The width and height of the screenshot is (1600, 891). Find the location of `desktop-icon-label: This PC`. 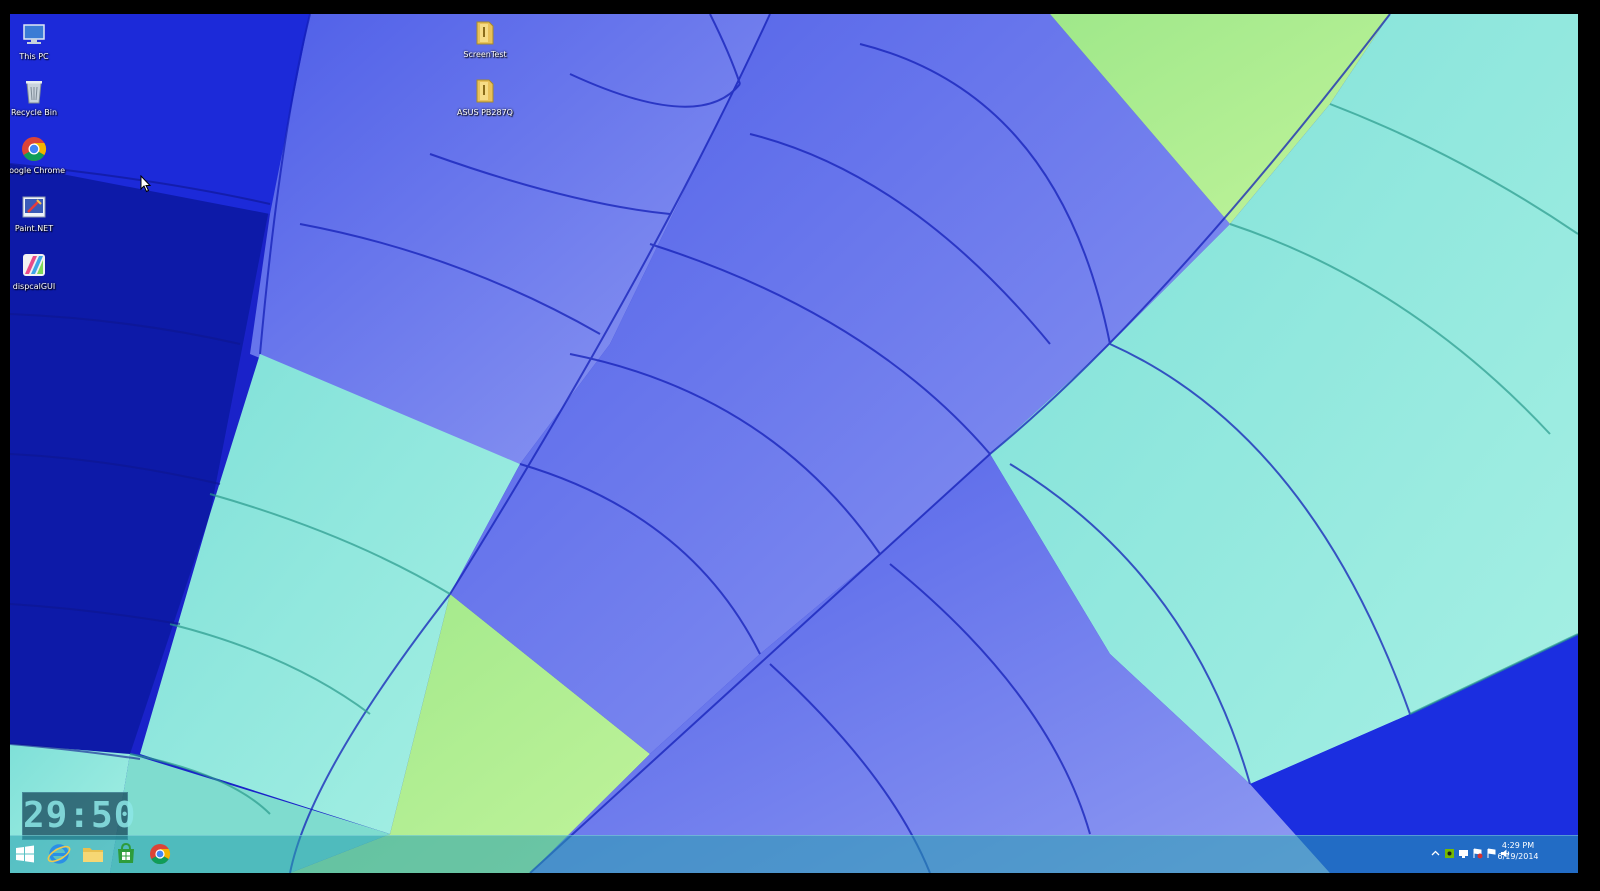

desktop-icon-label: This PC is located at coordinates (34, 56).